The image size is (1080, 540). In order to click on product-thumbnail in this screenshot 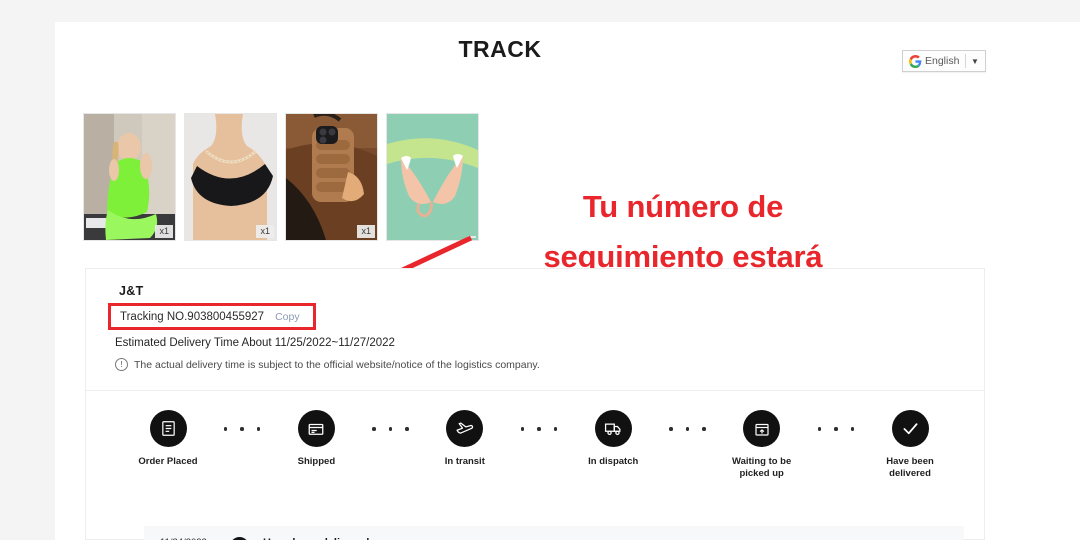, I will do `click(432, 177)`.